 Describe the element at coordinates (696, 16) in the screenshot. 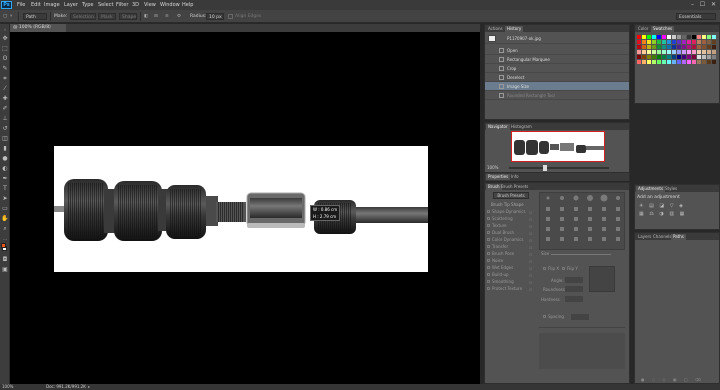

I see `workspace-select: Essentials` at that location.